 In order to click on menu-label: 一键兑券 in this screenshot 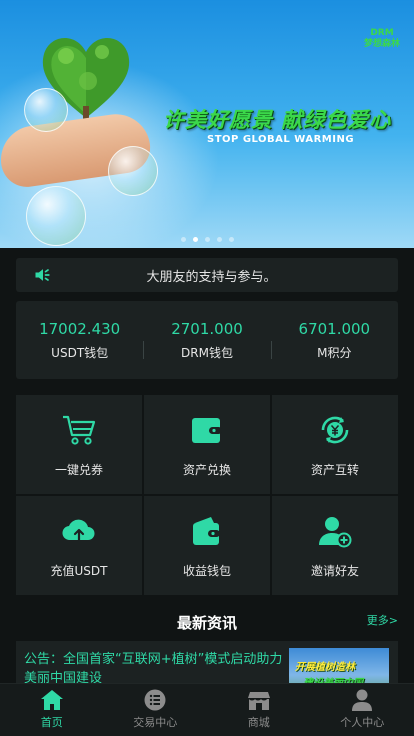, I will do `click(78, 470)`.